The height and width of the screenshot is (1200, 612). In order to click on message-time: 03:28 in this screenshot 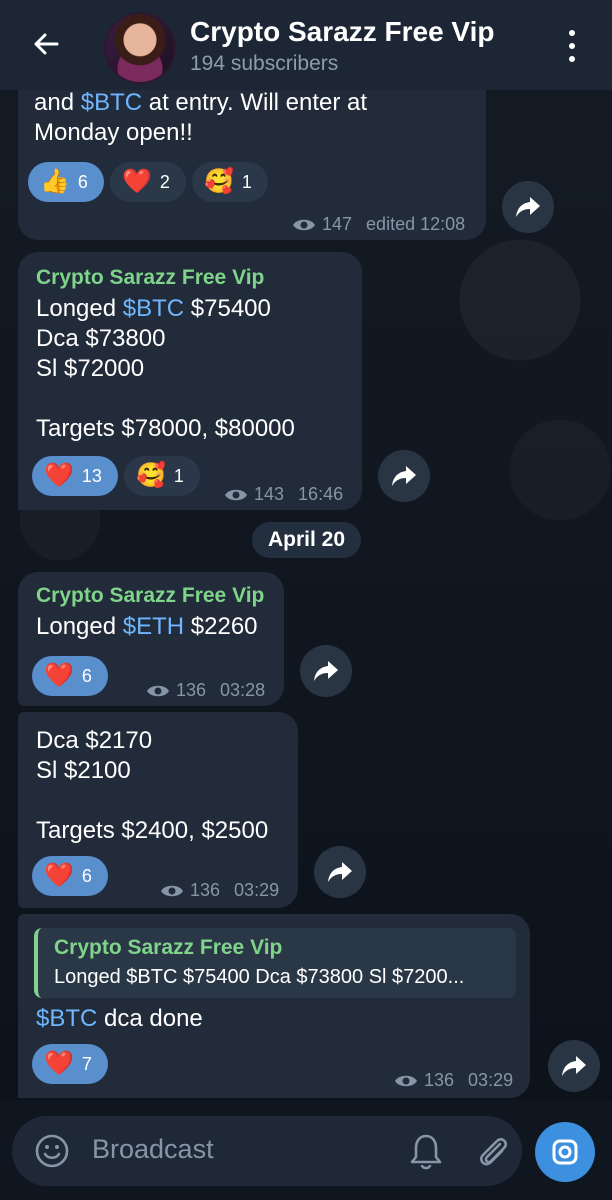, I will do `click(243, 690)`.